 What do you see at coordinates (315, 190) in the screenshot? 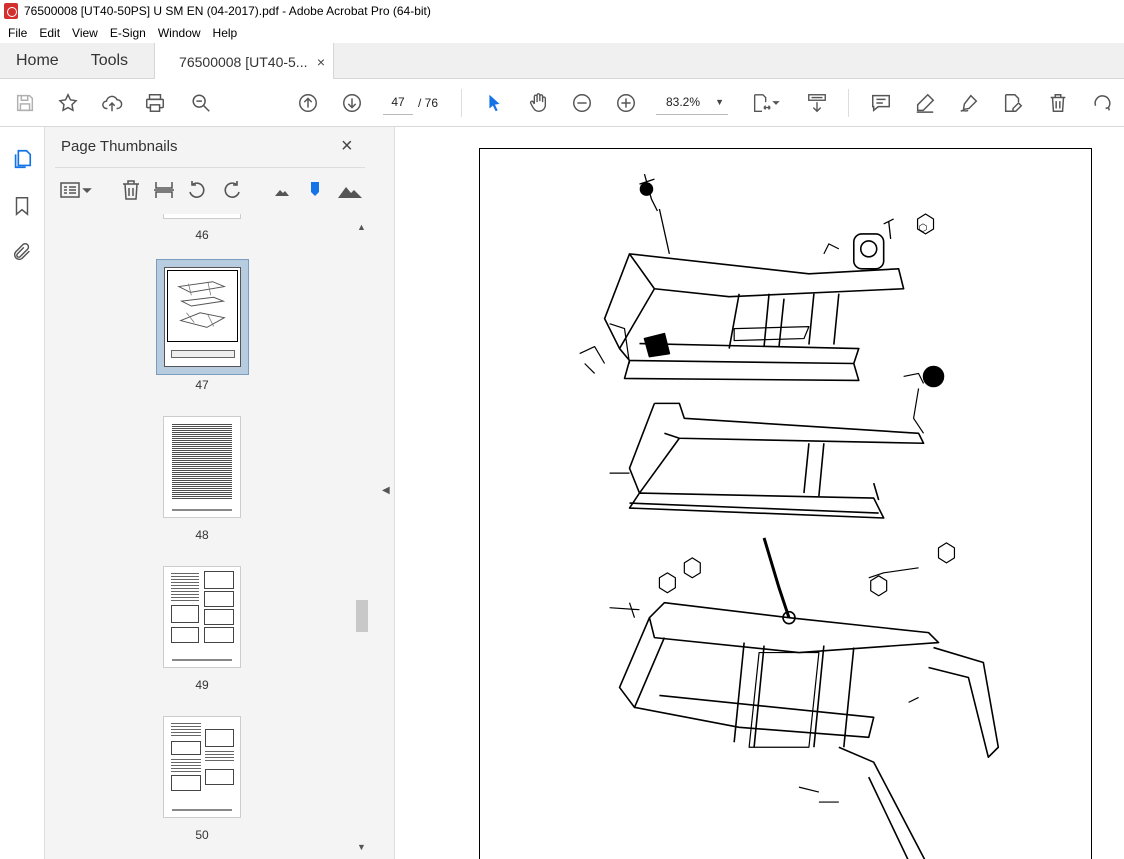
I see `thumbnail-size-slider` at bounding box center [315, 190].